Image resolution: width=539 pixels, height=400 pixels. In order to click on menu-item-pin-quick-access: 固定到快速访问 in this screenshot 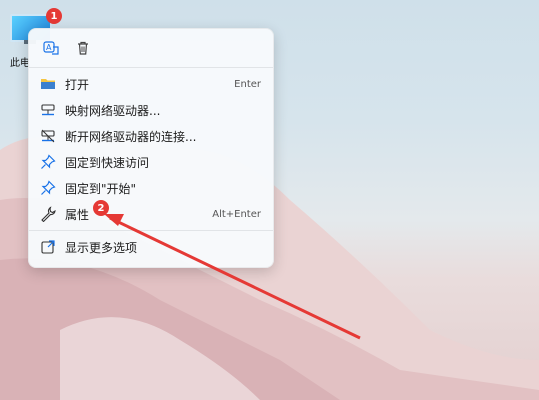, I will do `click(151, 162)`.